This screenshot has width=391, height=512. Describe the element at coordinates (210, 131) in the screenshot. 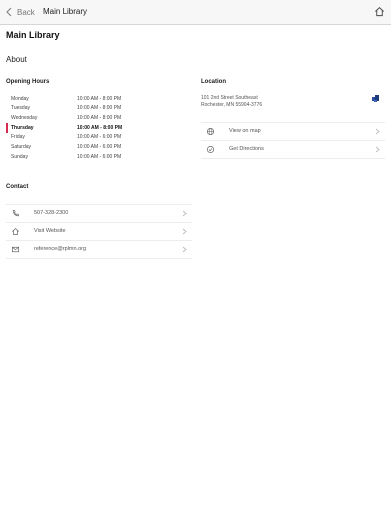

I see `globe-icon` at that location.